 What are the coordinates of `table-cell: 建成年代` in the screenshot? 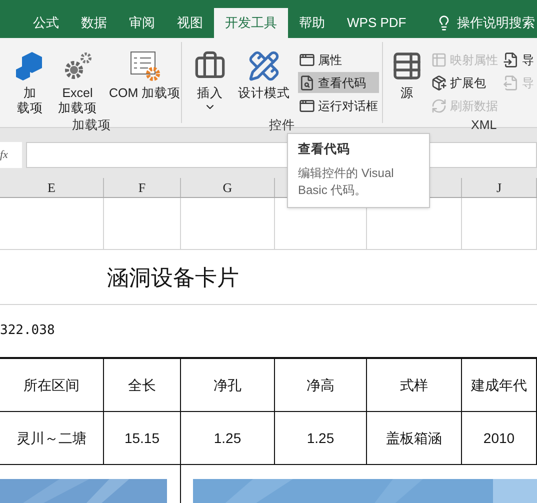 It's located at (499, 385).